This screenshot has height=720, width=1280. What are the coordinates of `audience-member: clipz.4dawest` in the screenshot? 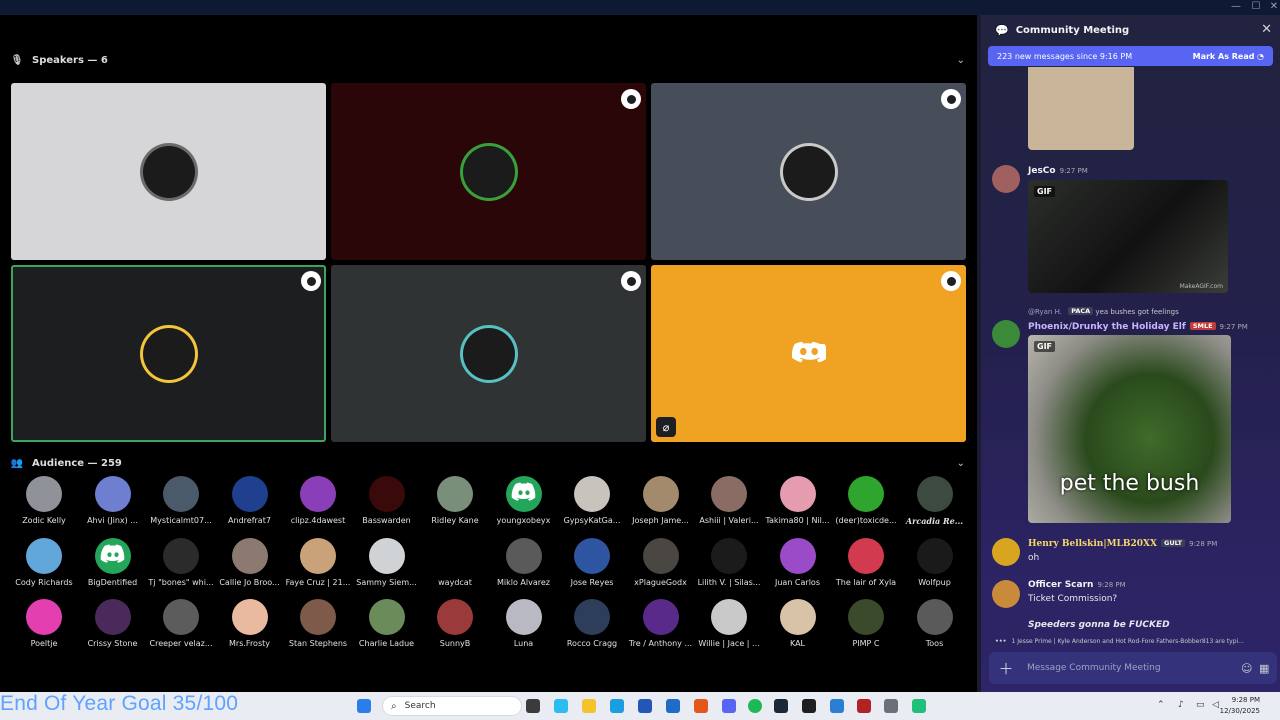 It's located at (318, 500).